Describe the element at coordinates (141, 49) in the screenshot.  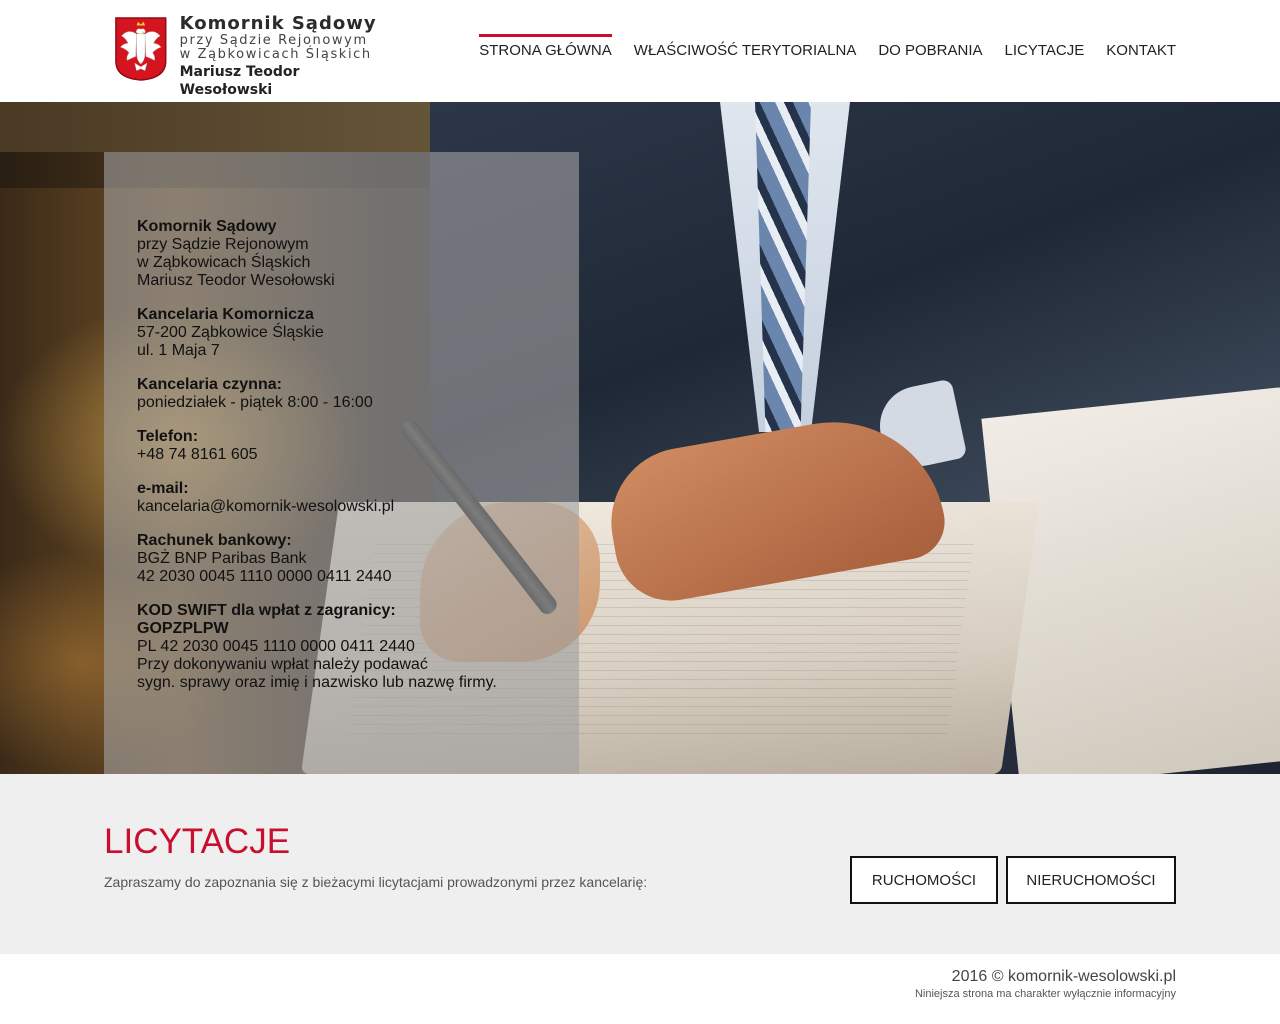
I see `polish-eagle-emblem-icon` at that location.